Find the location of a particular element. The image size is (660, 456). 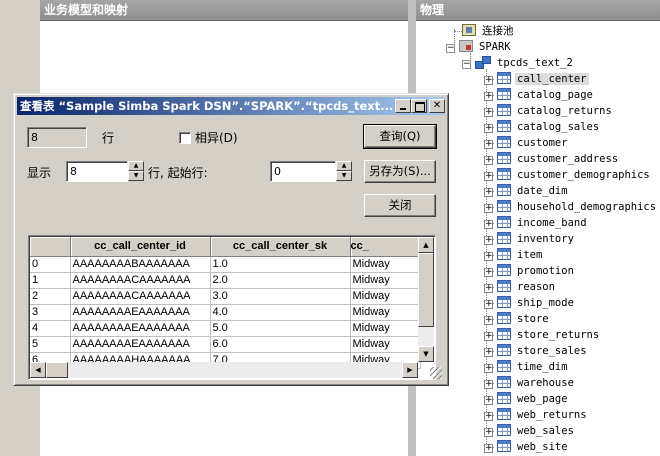

scroll-right-icon: ▶ is located at coordinates (410, 370).